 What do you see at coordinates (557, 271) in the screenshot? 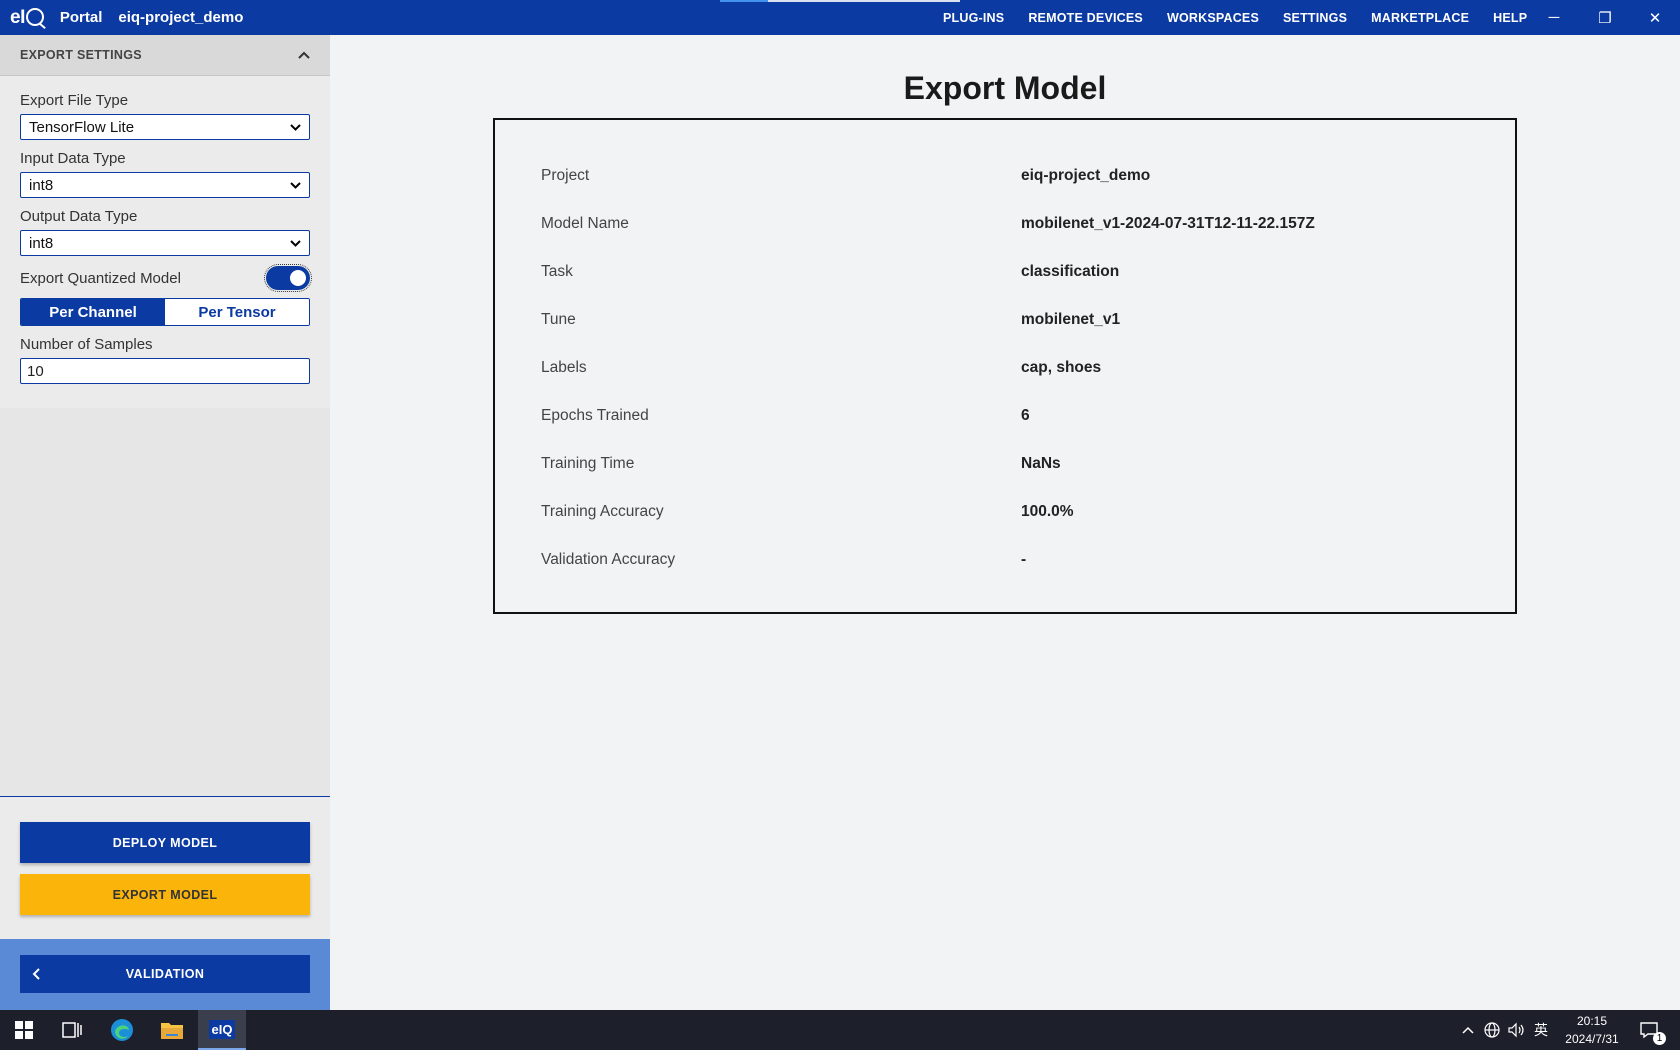
I see `detail-key: Task` at bounding box center [557, 271].